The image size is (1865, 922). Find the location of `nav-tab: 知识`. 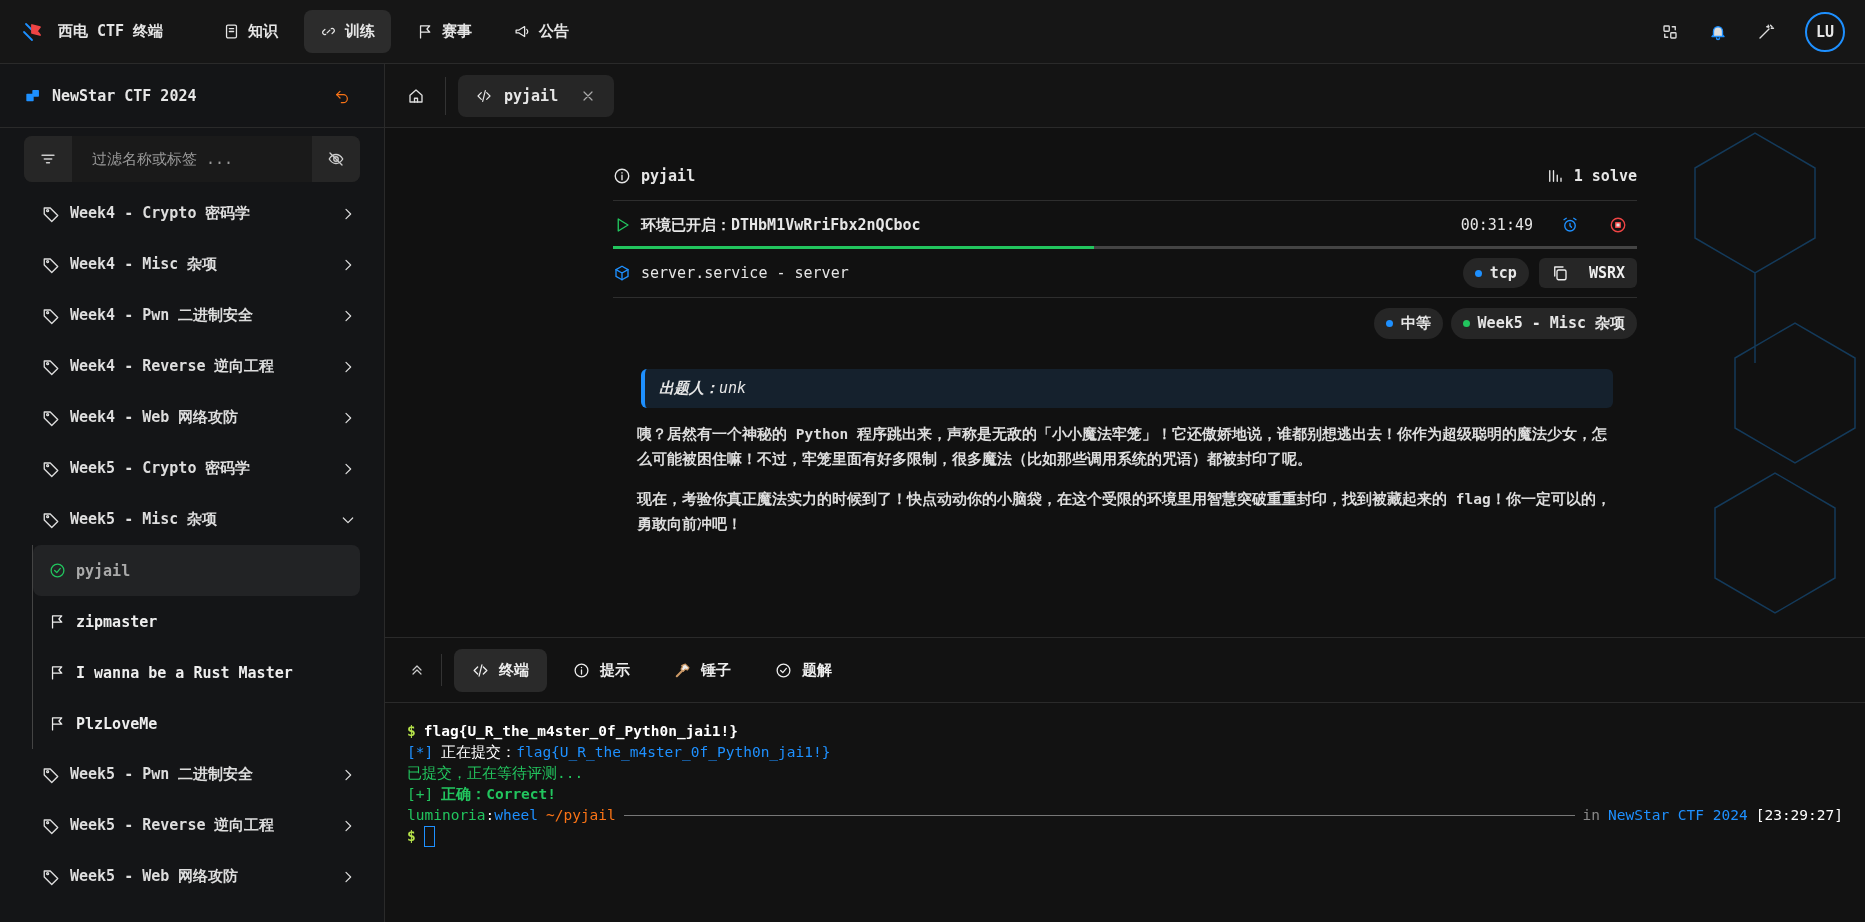

nav-tab: 知识 is located at coordinates (251, 31).